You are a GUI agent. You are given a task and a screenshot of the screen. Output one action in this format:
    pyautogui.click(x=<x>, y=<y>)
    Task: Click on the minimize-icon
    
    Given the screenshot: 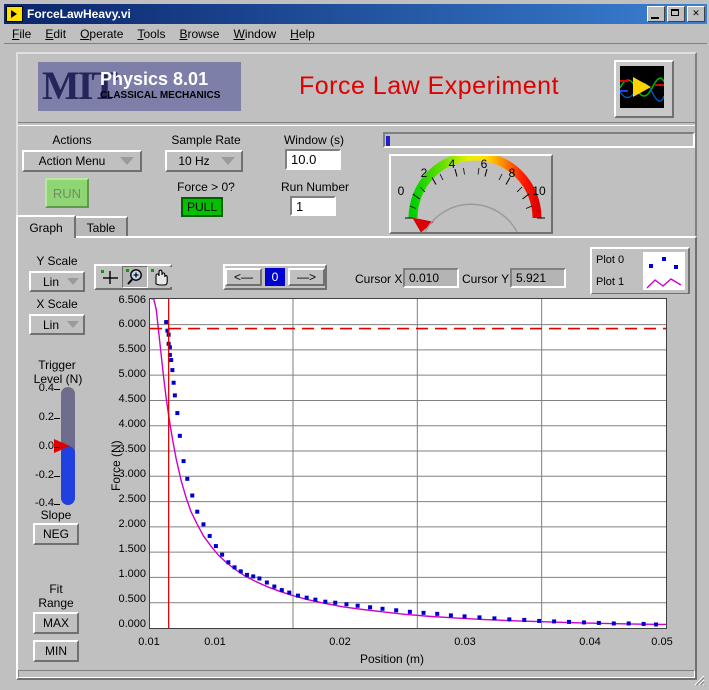 What is the action you would take?
    pyautogui.click(x=656, y=14)
    